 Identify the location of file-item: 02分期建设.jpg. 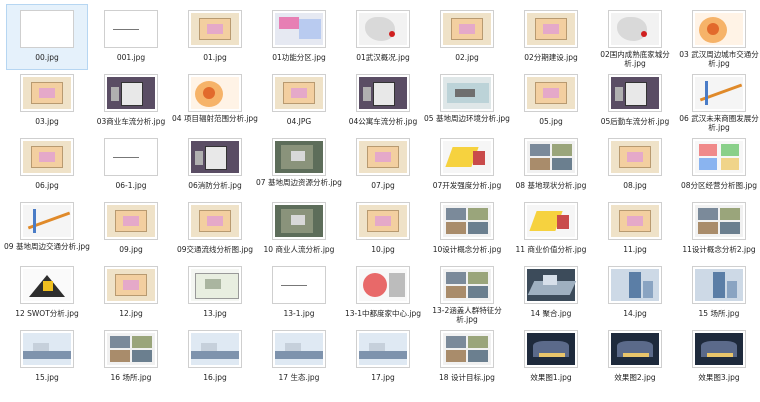
(551, 38).